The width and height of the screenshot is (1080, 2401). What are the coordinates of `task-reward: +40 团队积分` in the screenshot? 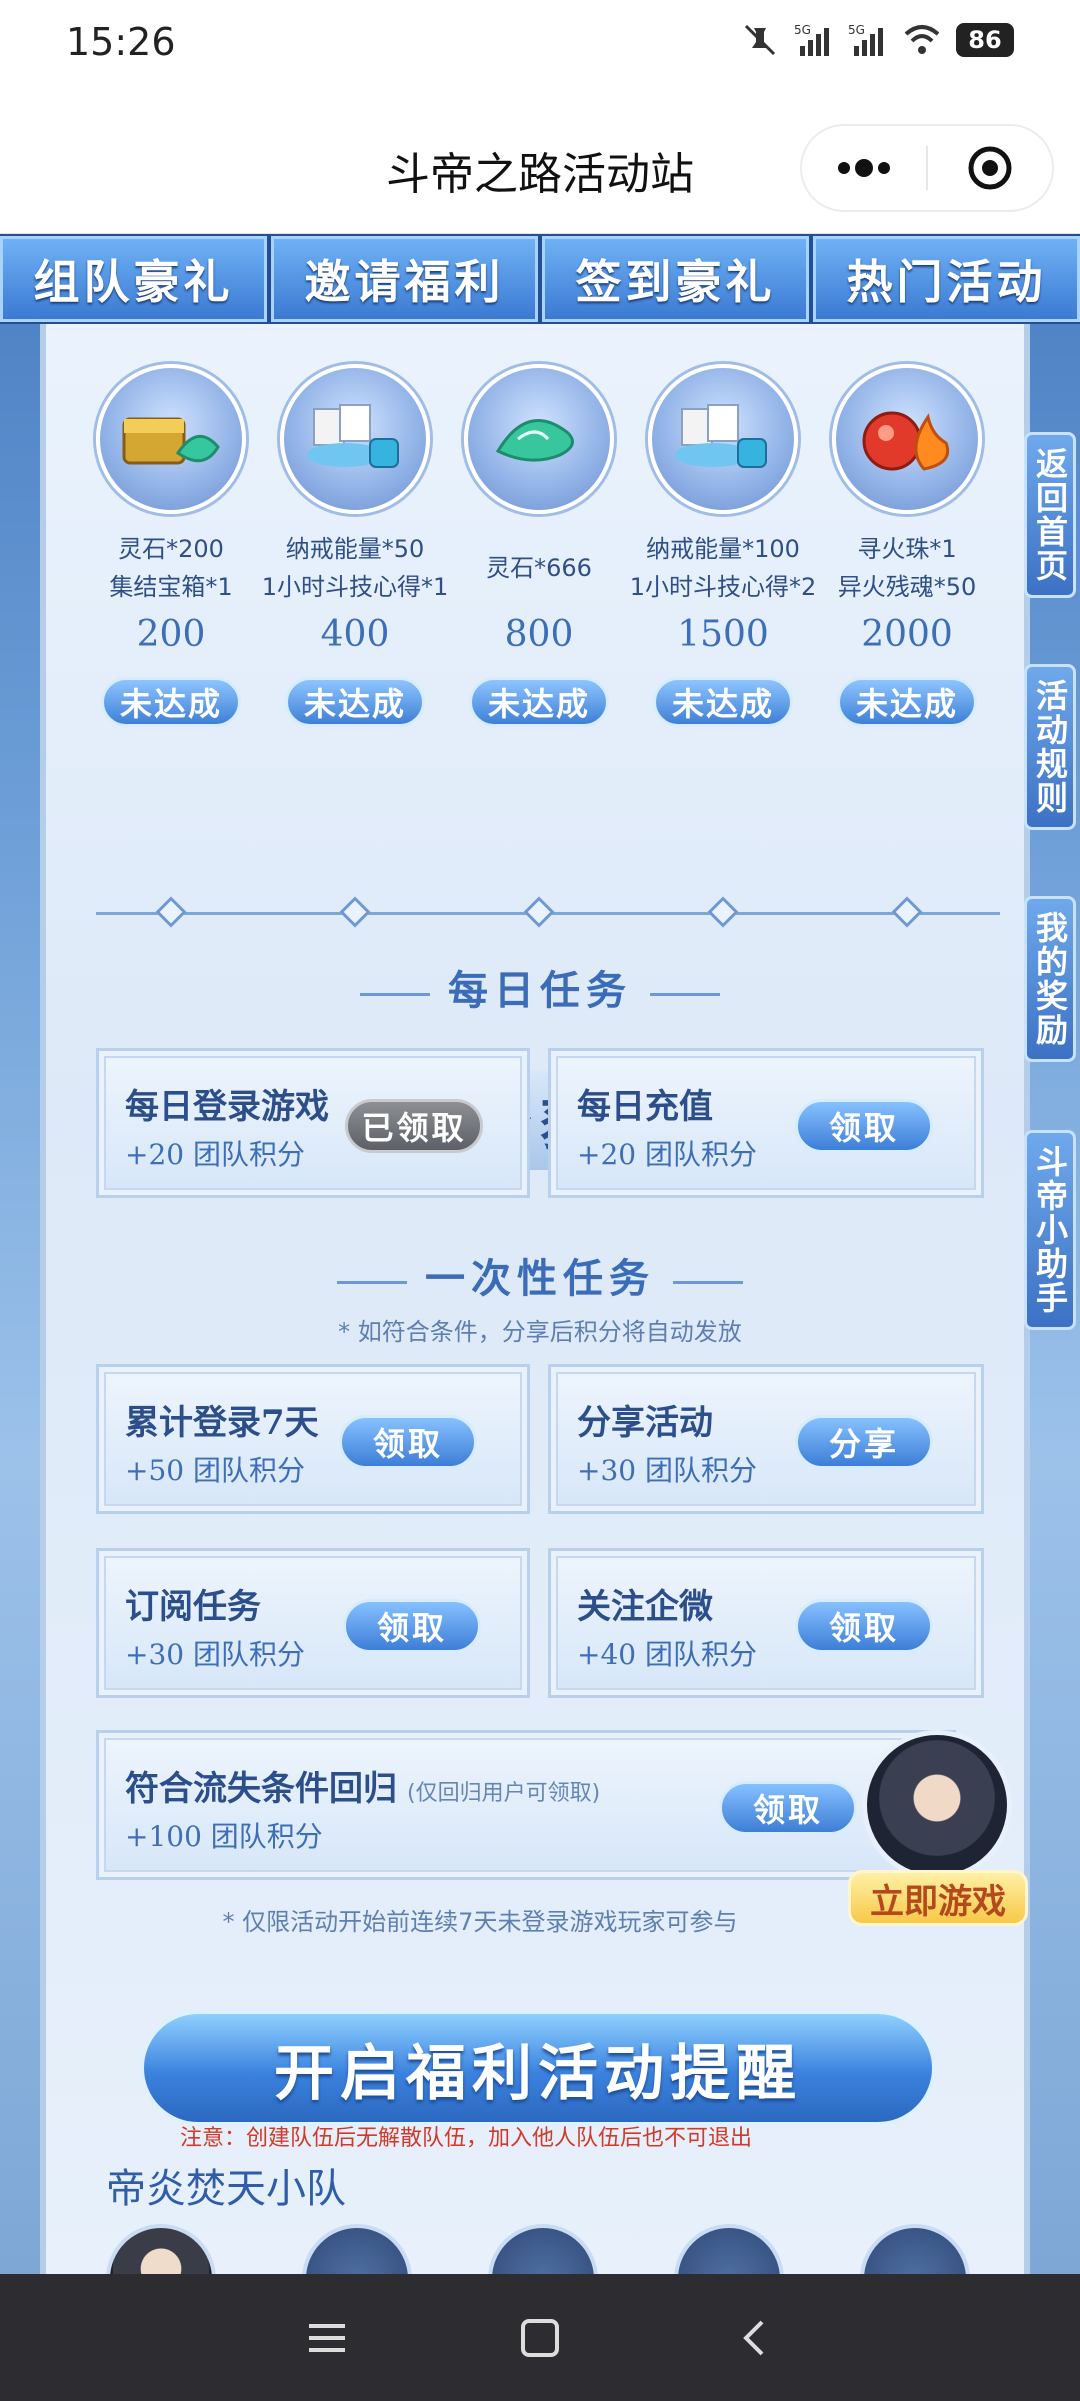 It's located at (667, 1654).